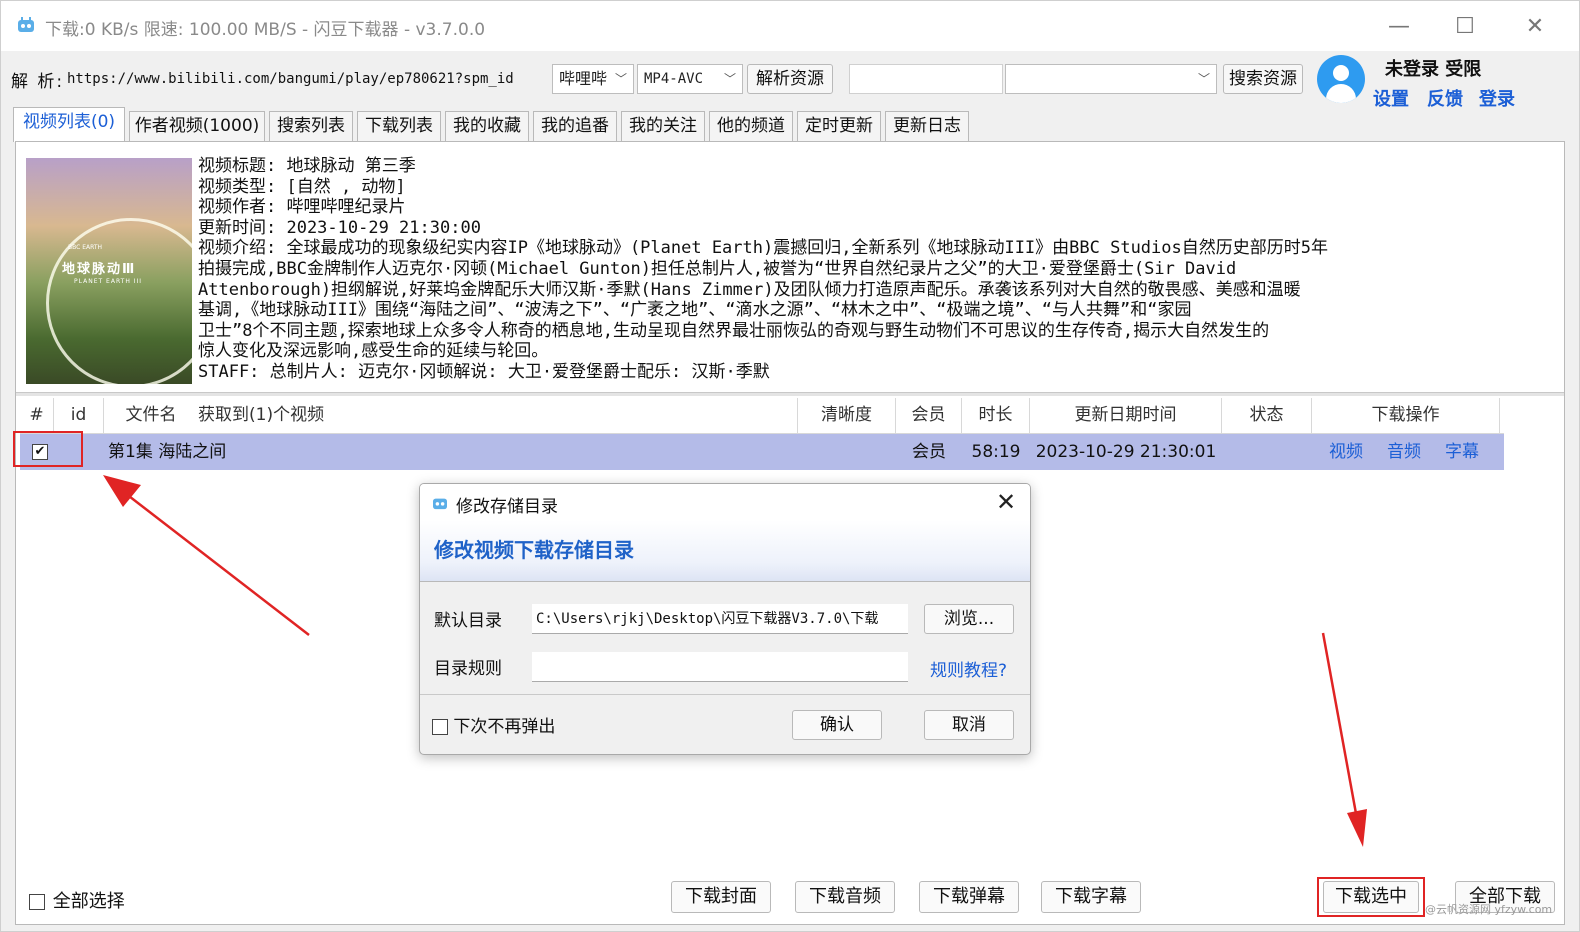  I want to click on confirm-button: 确认, so click(837, 725).